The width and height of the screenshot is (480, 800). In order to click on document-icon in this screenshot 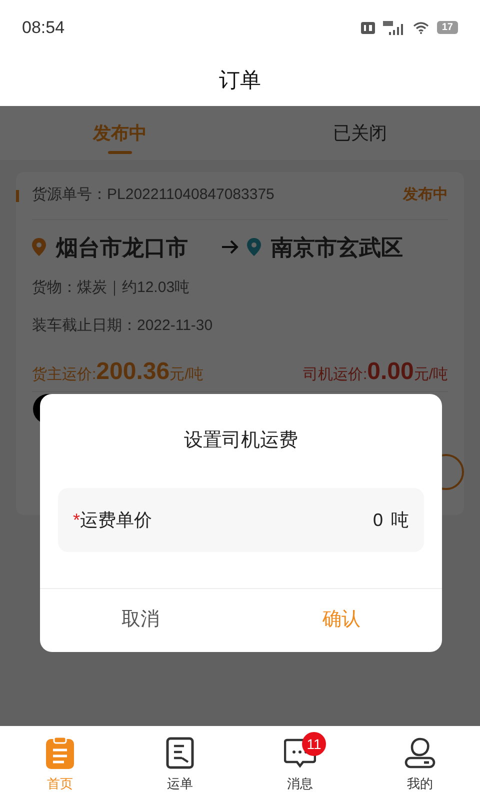, I will do `click(180, 753)`.